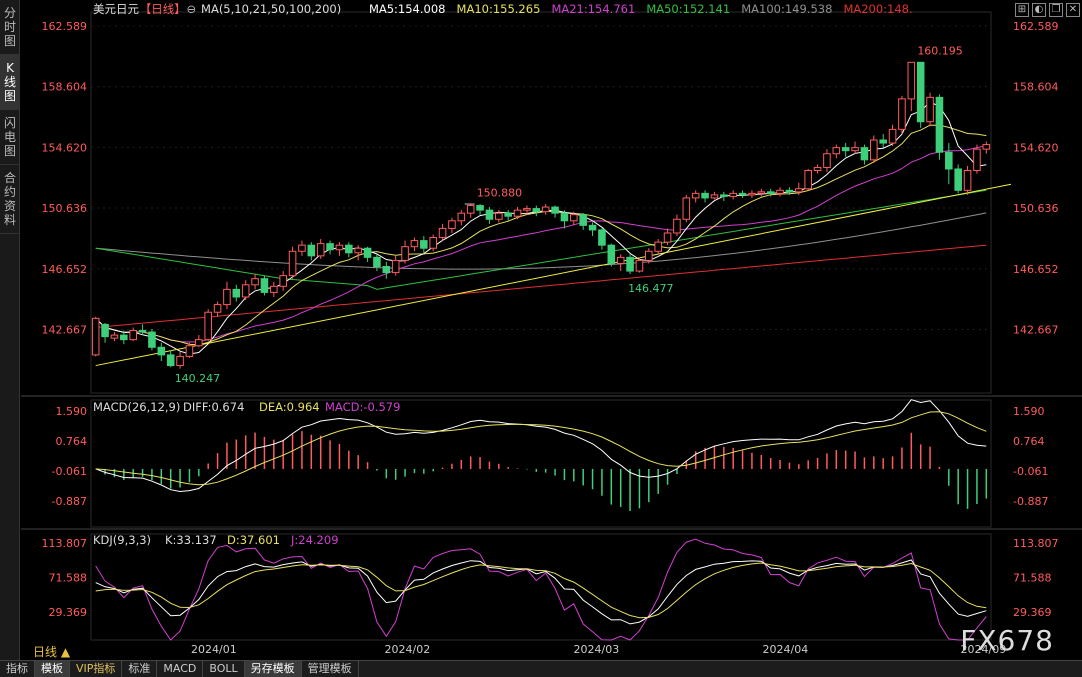 This screenshot has height=677, width=1082. I want to click on price-axis-right-0: 162.589, so click(1036, 26).